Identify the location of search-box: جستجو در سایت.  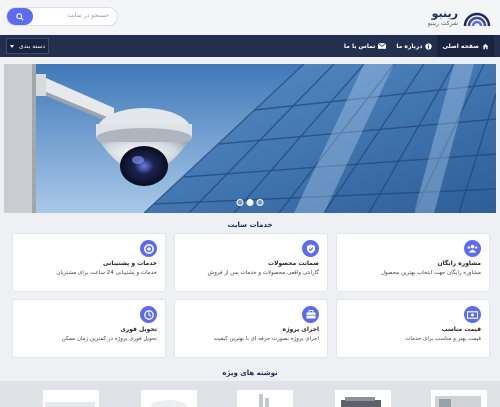
(62, 16).